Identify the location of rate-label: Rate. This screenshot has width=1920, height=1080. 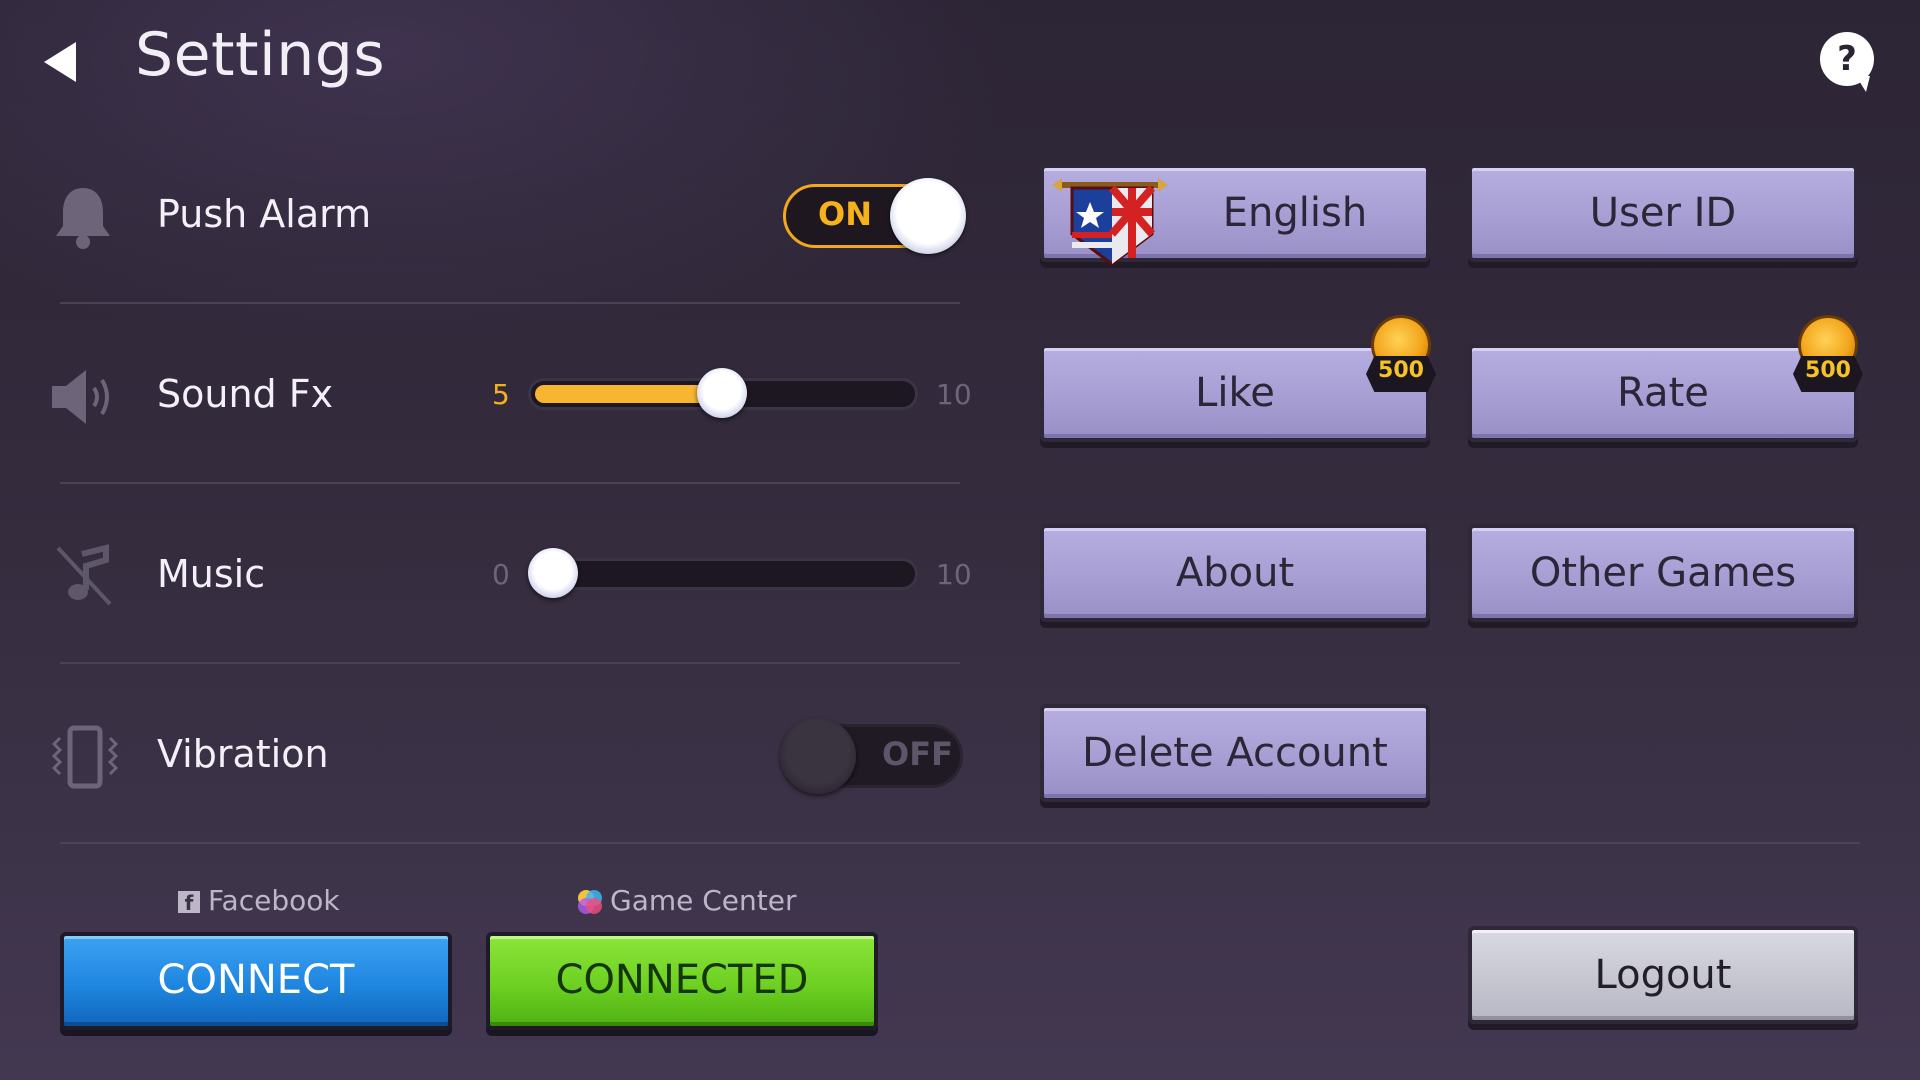
(1663, 393).